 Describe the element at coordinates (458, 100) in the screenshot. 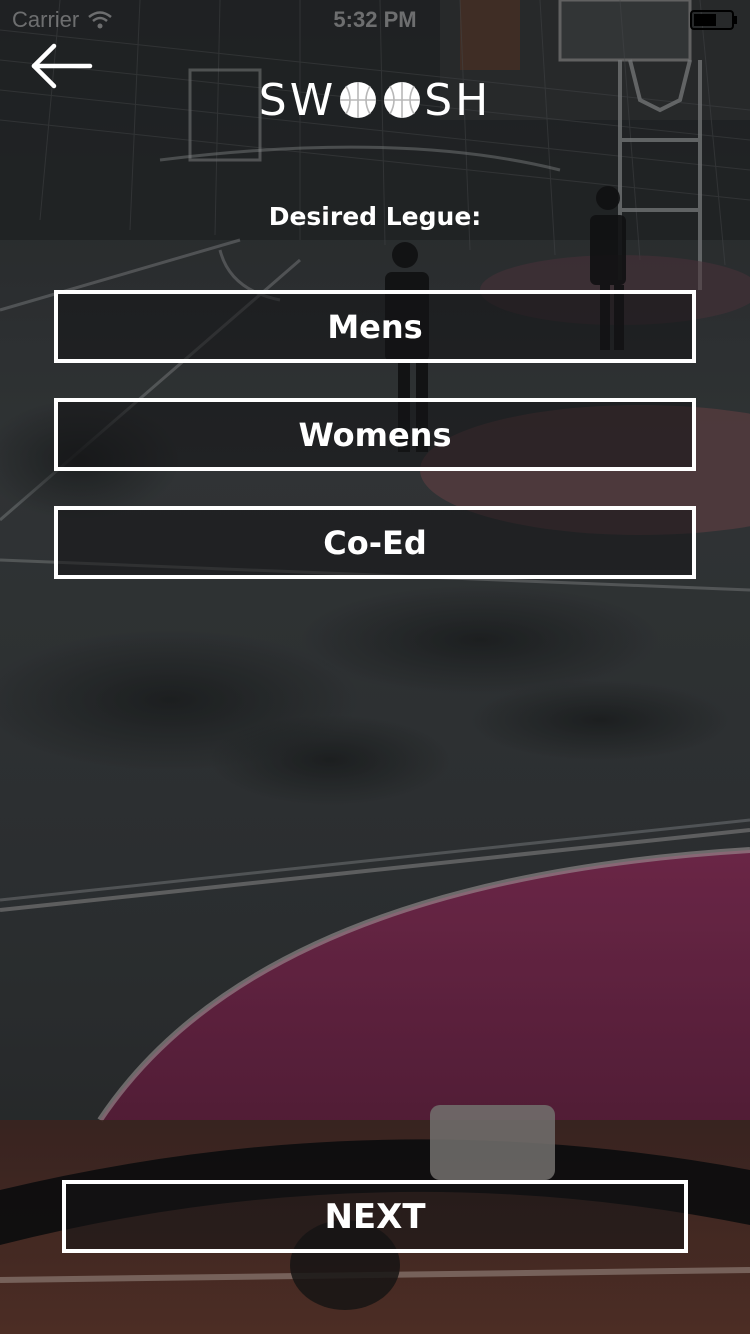

I see `logo-text-suffix: SH` at that location.